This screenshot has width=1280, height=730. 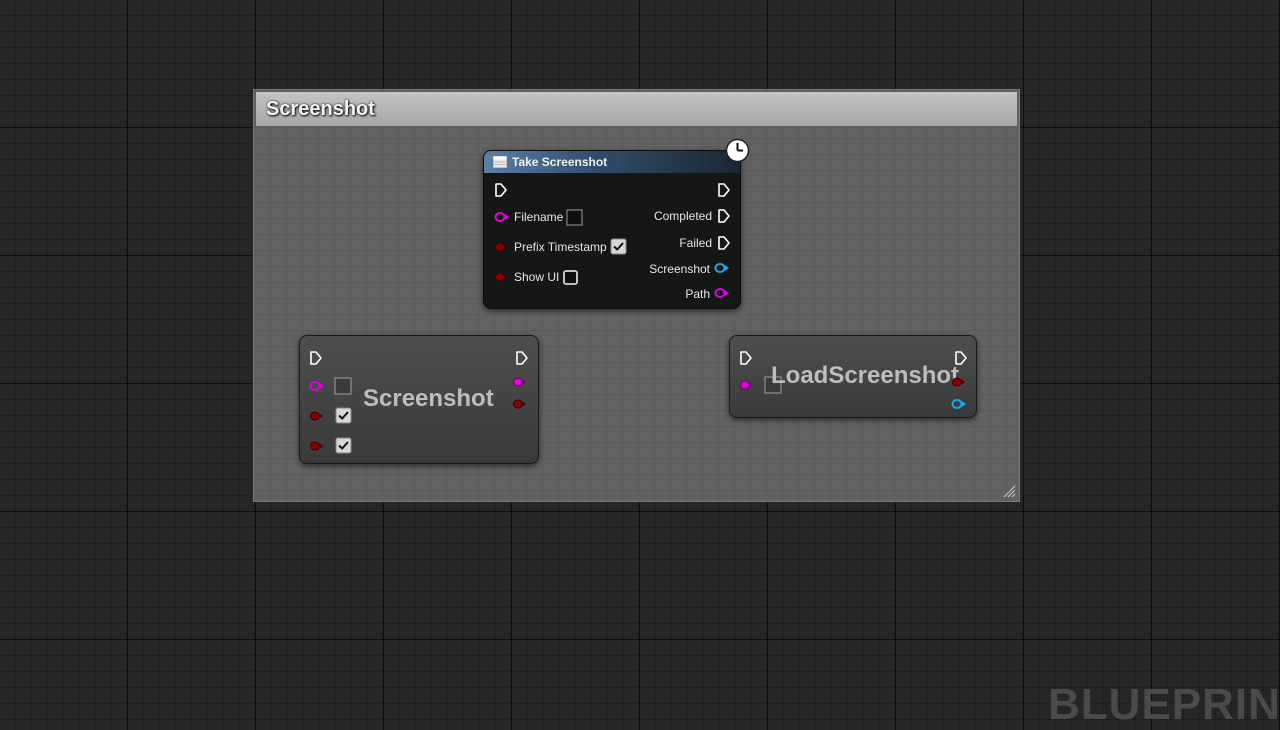 I want to click on show-ui-label: Show UI, so click(x=537, y=277).